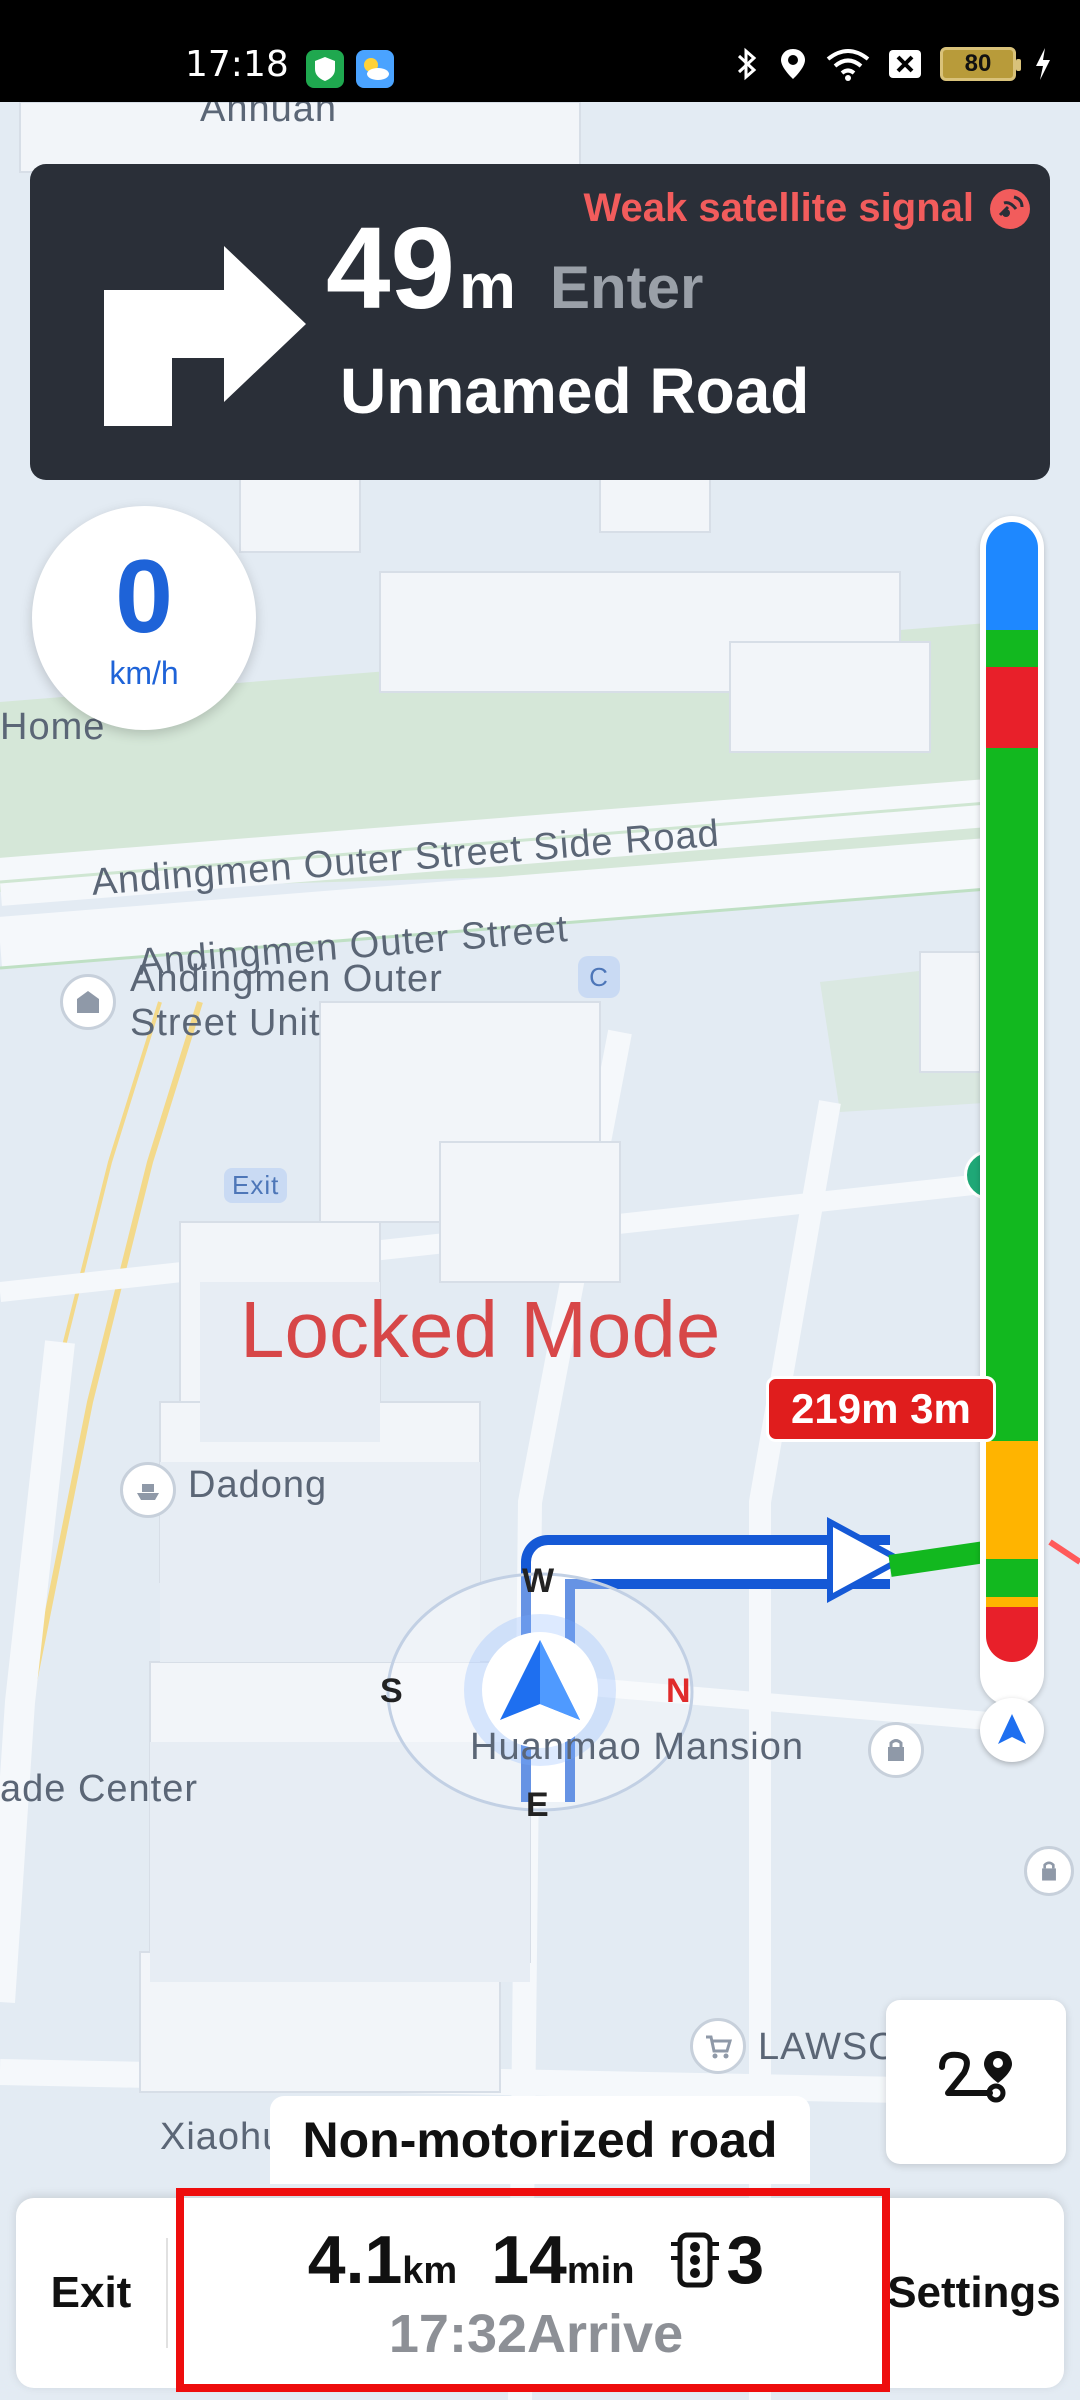 This screenshot has width=1080, height=2400. I want to click on status-icons: 80, so click(893, 64).